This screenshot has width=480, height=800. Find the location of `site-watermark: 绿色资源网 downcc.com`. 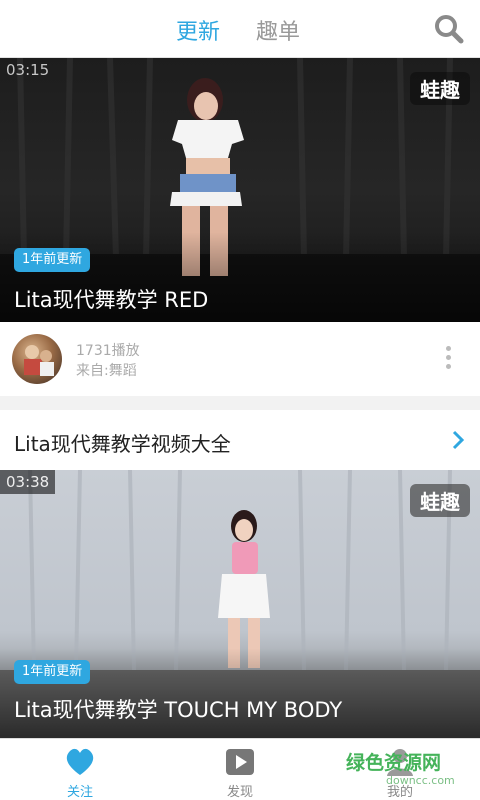

site-watermark: 绿色资源网 downcc.com is located at coordinates (404, 769).